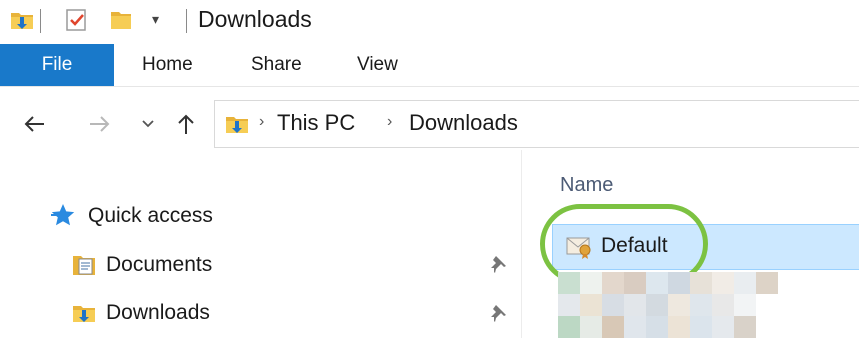 The height and width of the screenshot is (338, 859). What do you see at coordinates (255, 19) in the screenshot?
I see `window-title: Downloads` at bounding box center [255, 19].